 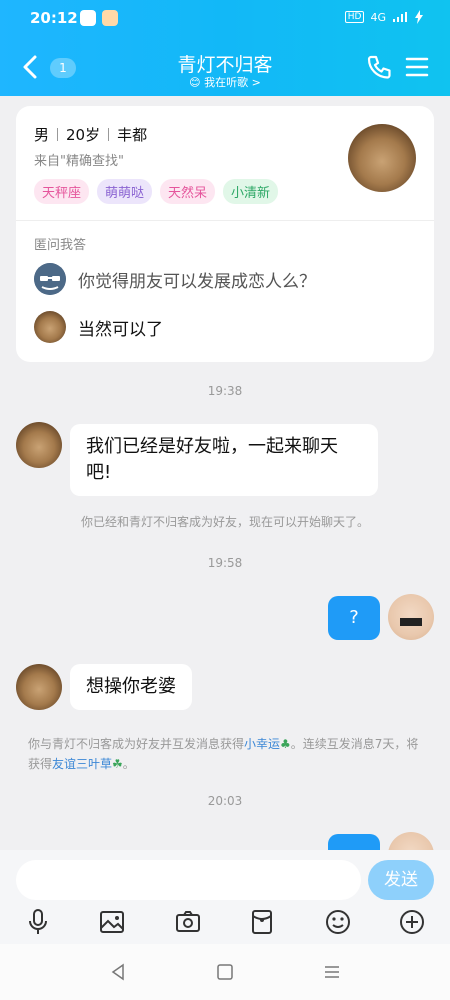 I want to click on profile-avatar, so click(x=382, y=158).